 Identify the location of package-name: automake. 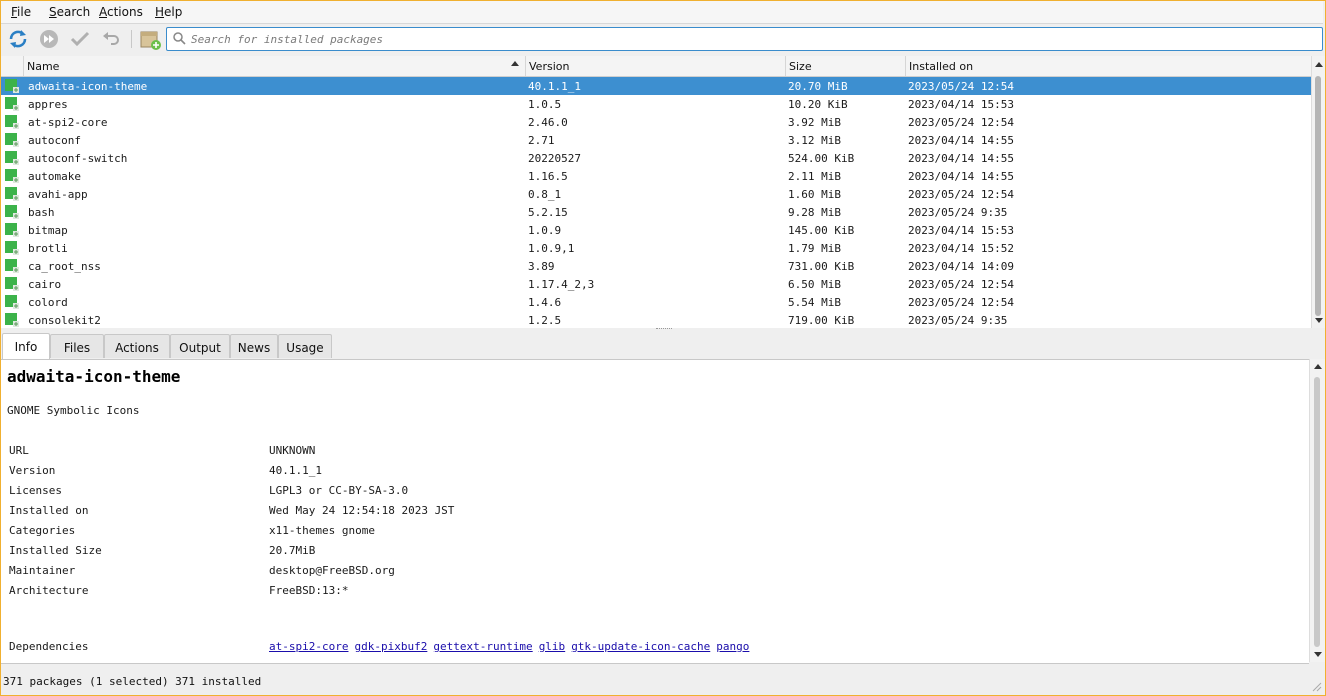
(54, 176).